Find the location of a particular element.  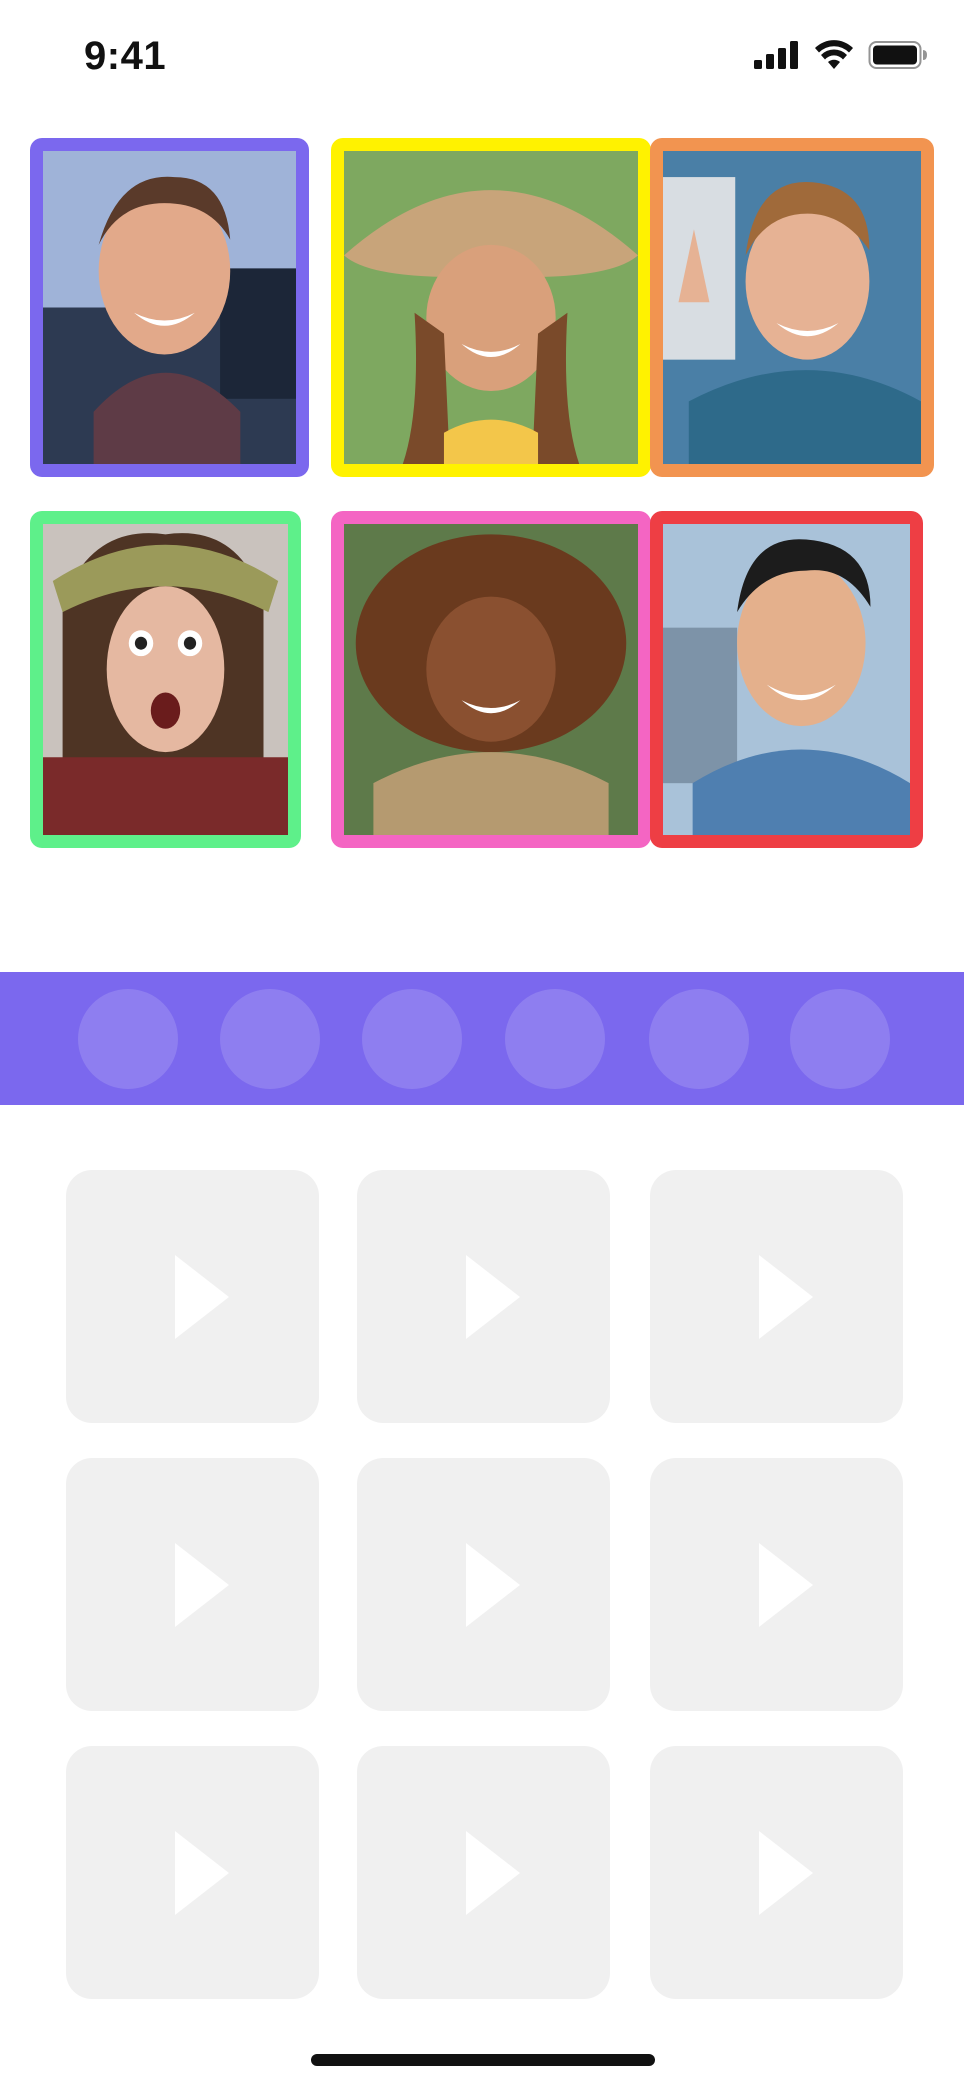

status-icons is located at coordinates (841, 55).